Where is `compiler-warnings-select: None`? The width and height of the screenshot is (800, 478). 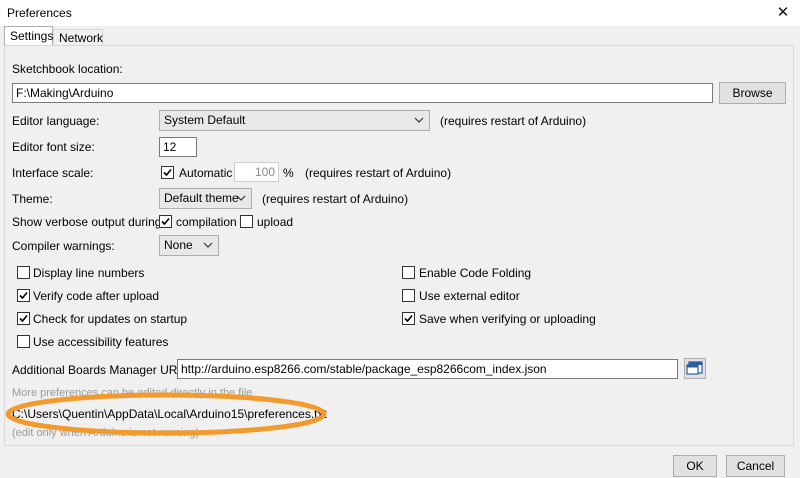 compiler-warnings-select: None is located at coordinates (189, 245).